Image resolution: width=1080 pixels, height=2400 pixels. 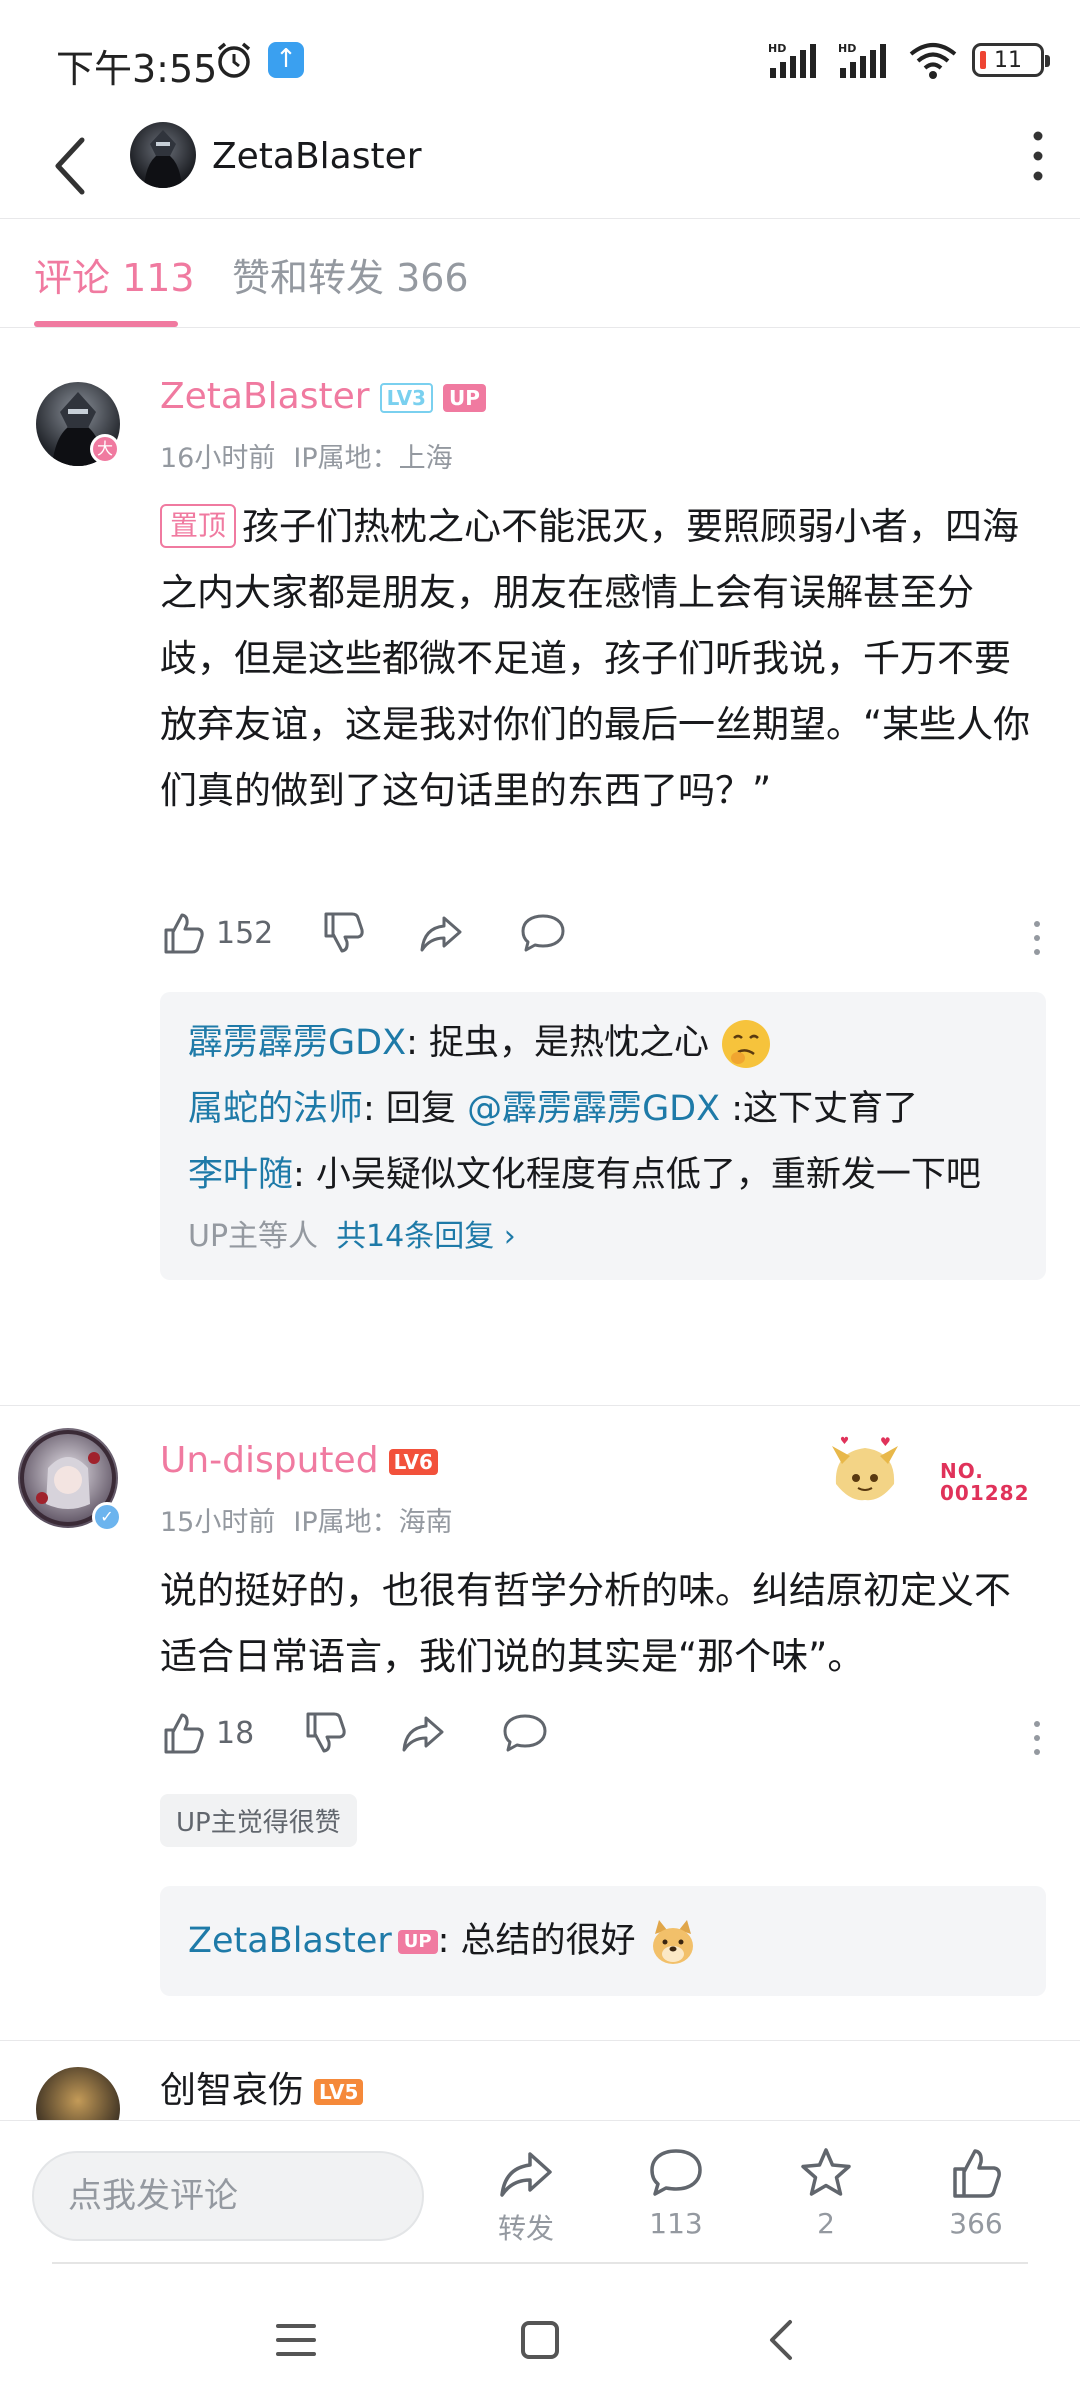 What do you see at coordinates (746, 1044) in the screenshot?
I see `thinking-emoji-icon` at bounding box center [746, 1044].